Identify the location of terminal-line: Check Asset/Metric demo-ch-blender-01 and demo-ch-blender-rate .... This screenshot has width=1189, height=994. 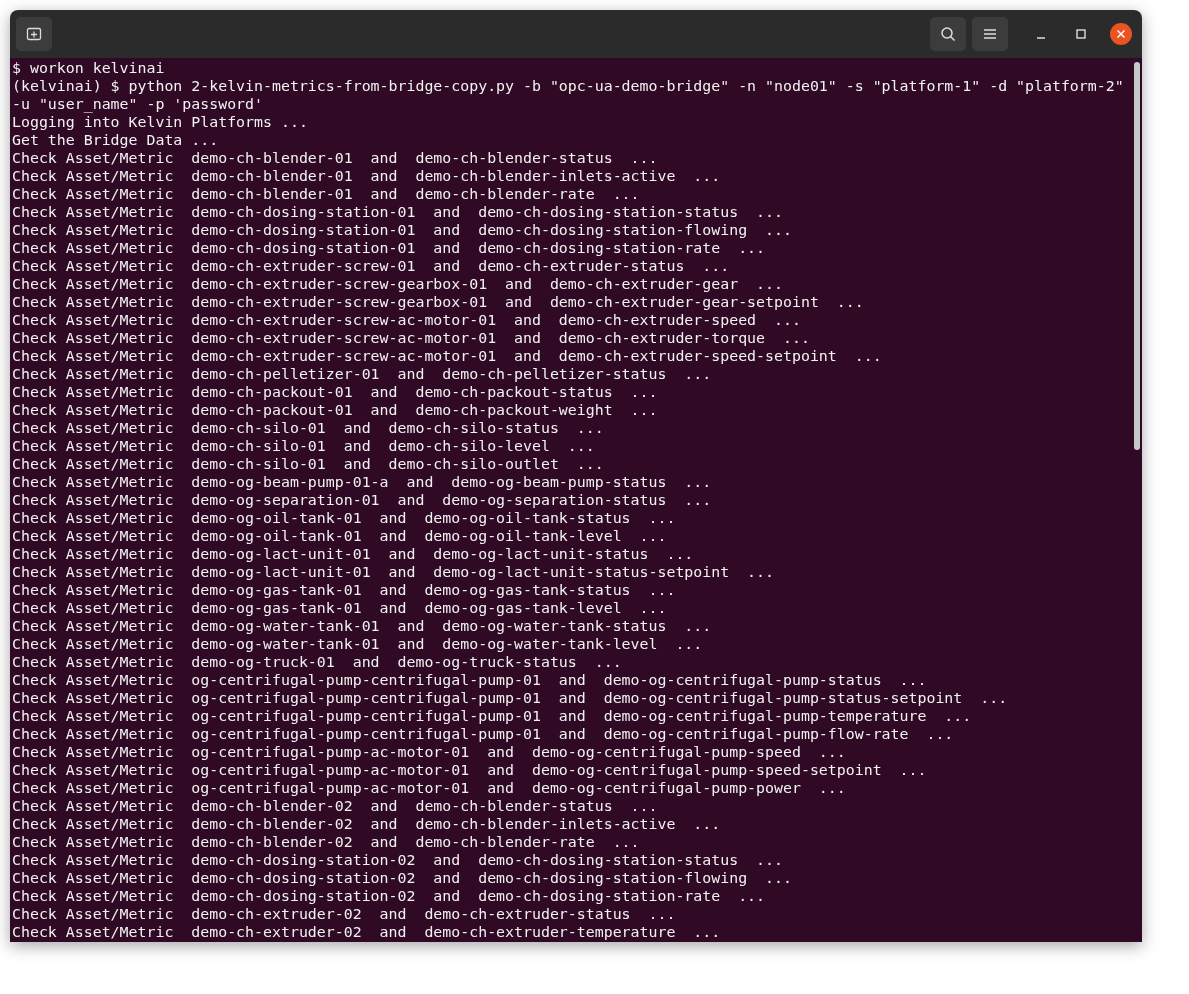
(326, 194).